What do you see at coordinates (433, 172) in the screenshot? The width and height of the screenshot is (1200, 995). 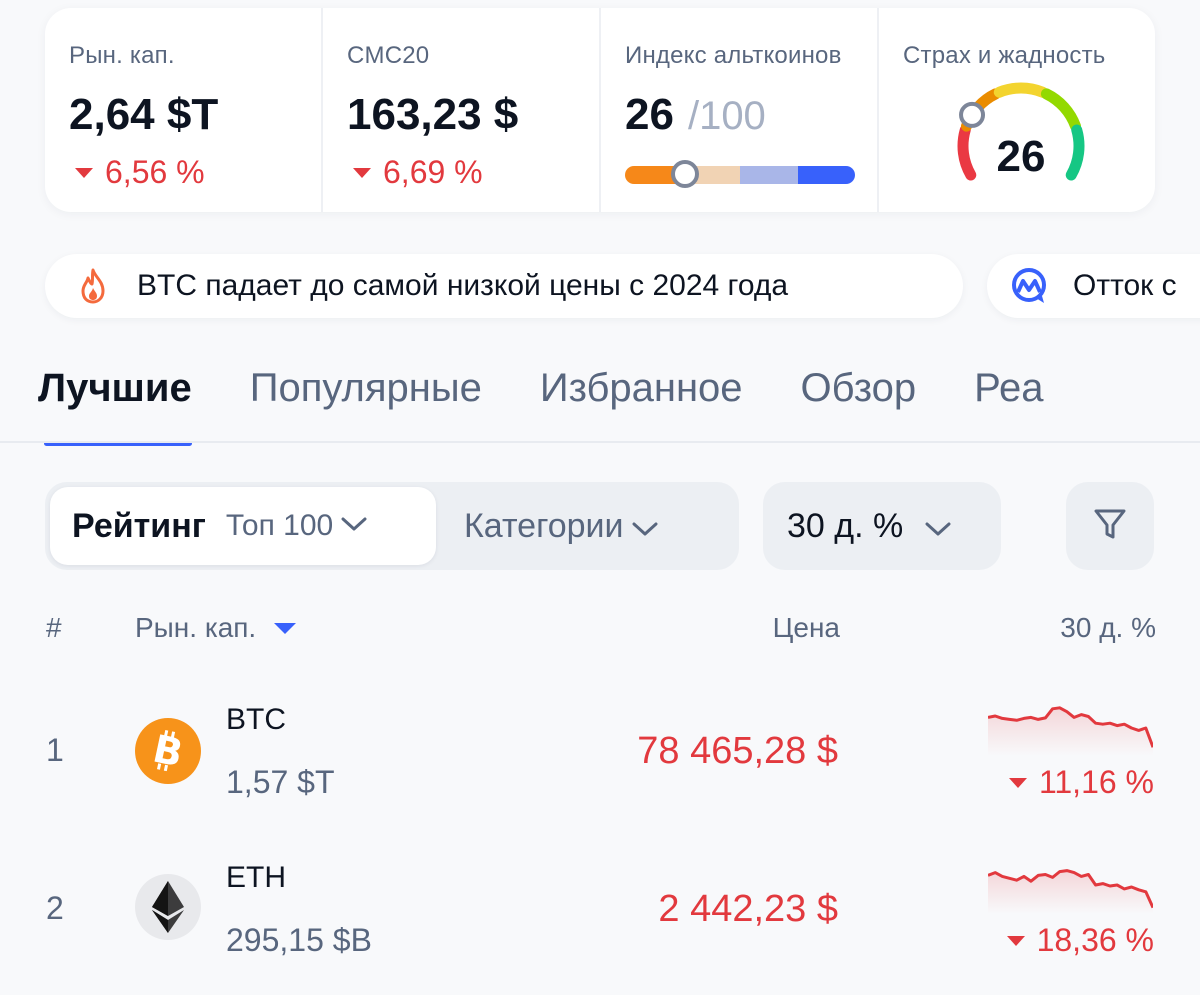 I see `cmc20-change-value: 6,69 %` at bounding box center [433, 172].